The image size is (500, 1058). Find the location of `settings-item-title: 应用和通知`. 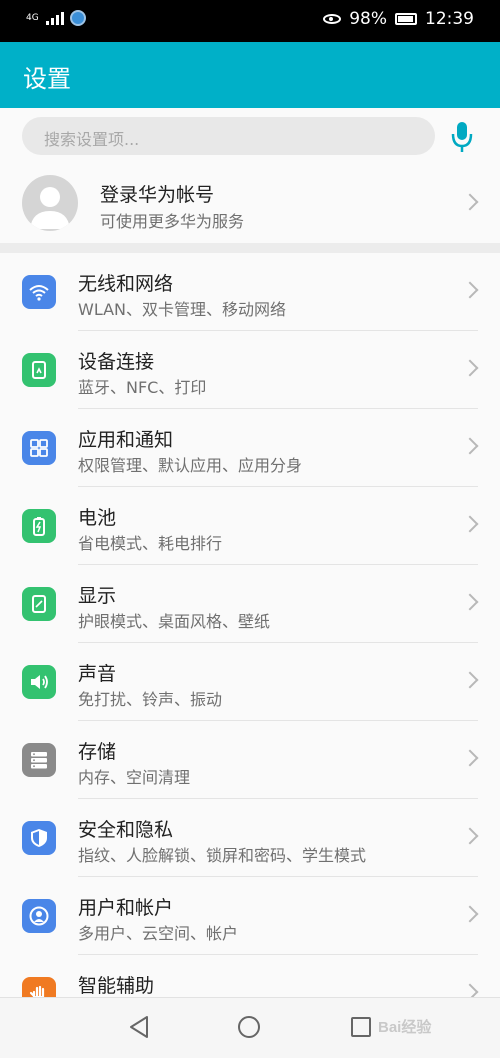

settings-item-title: 应用和通知 is located at coordinates (126, 440).